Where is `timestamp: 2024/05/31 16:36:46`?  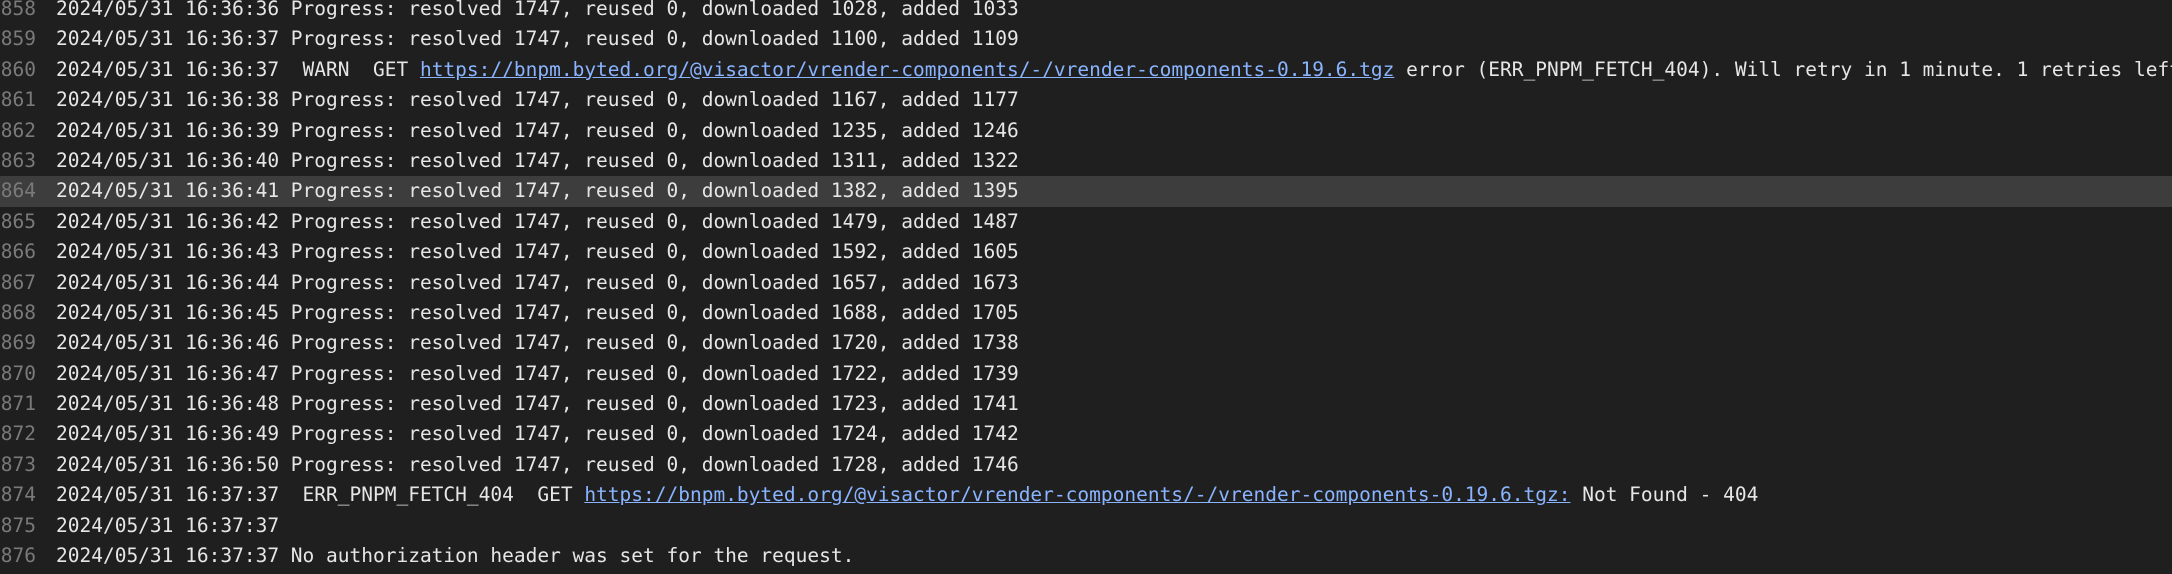
timestamp: 2024/05/31 16:36:46 is located at coordinates (168, 343).